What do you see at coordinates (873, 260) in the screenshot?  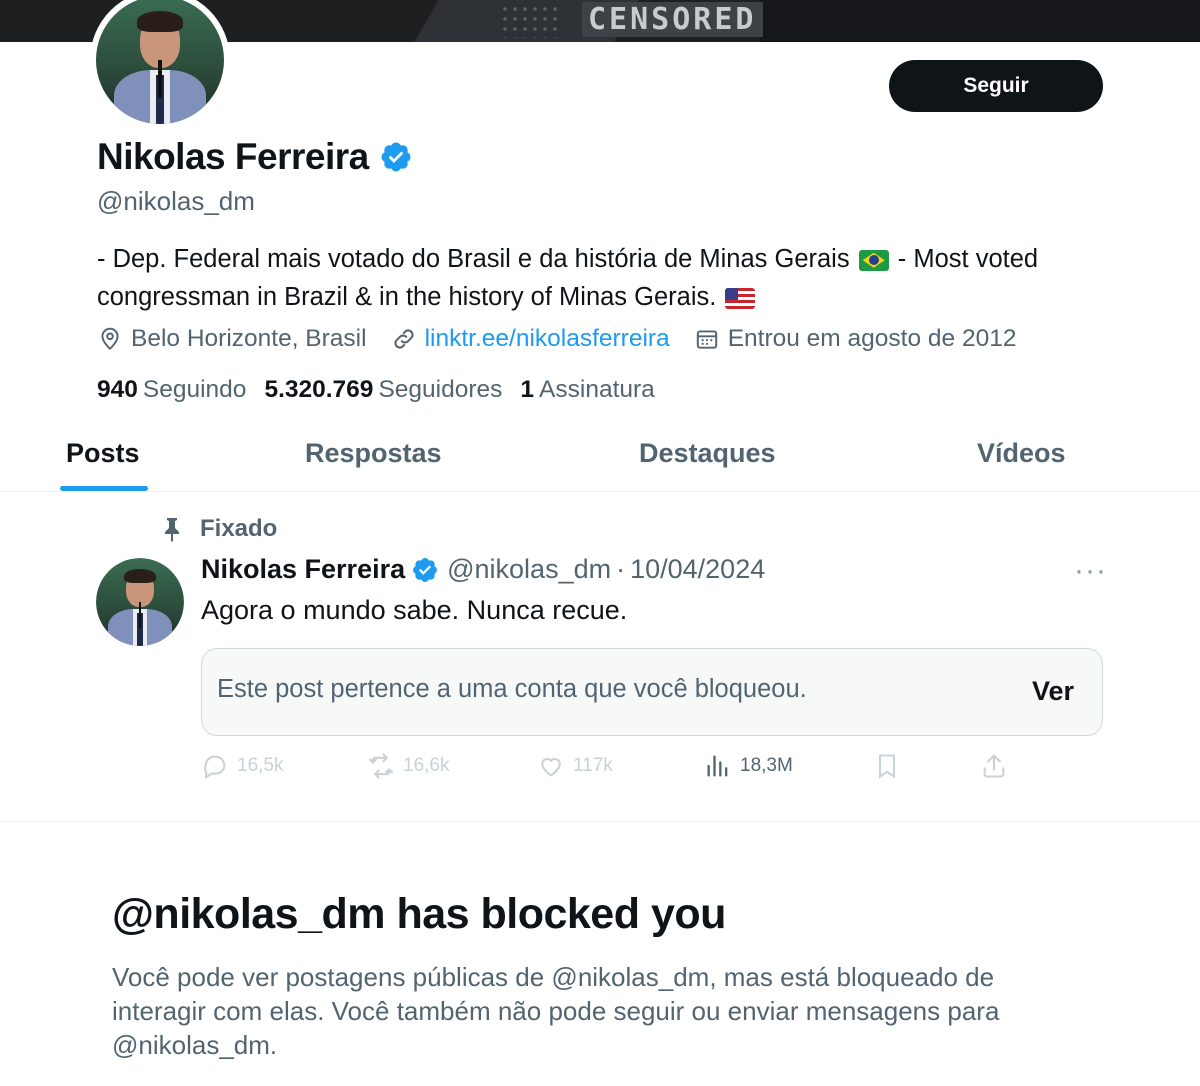 I see `brazil-flag-icon` at bounding box center [873, 260].